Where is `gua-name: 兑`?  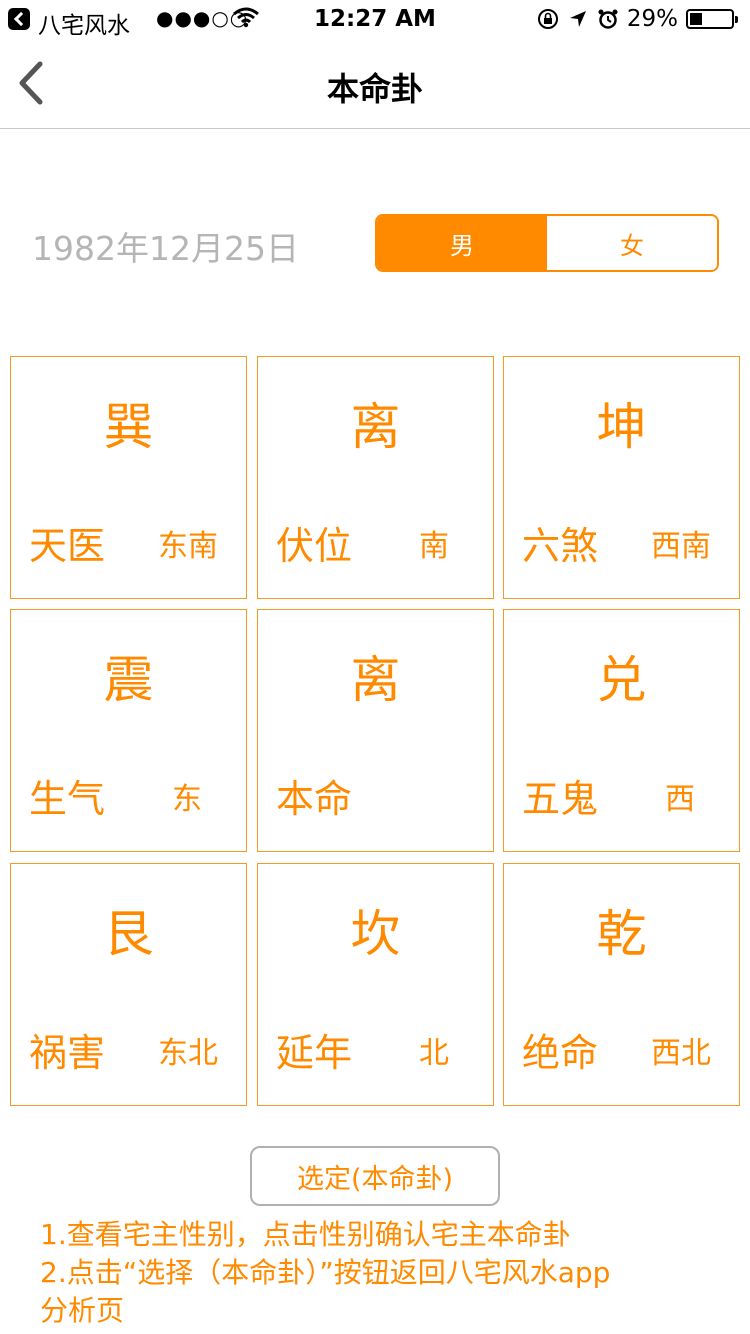
gua-name: 兑 is located at coordinates (621, 680).